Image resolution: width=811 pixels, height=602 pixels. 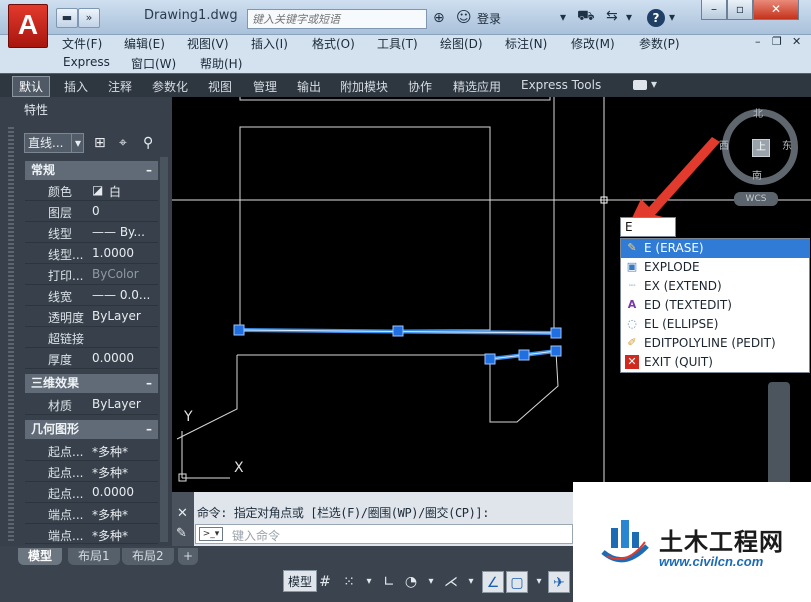 I want to click on application-menu-button: A, so click(x=28, y=26).